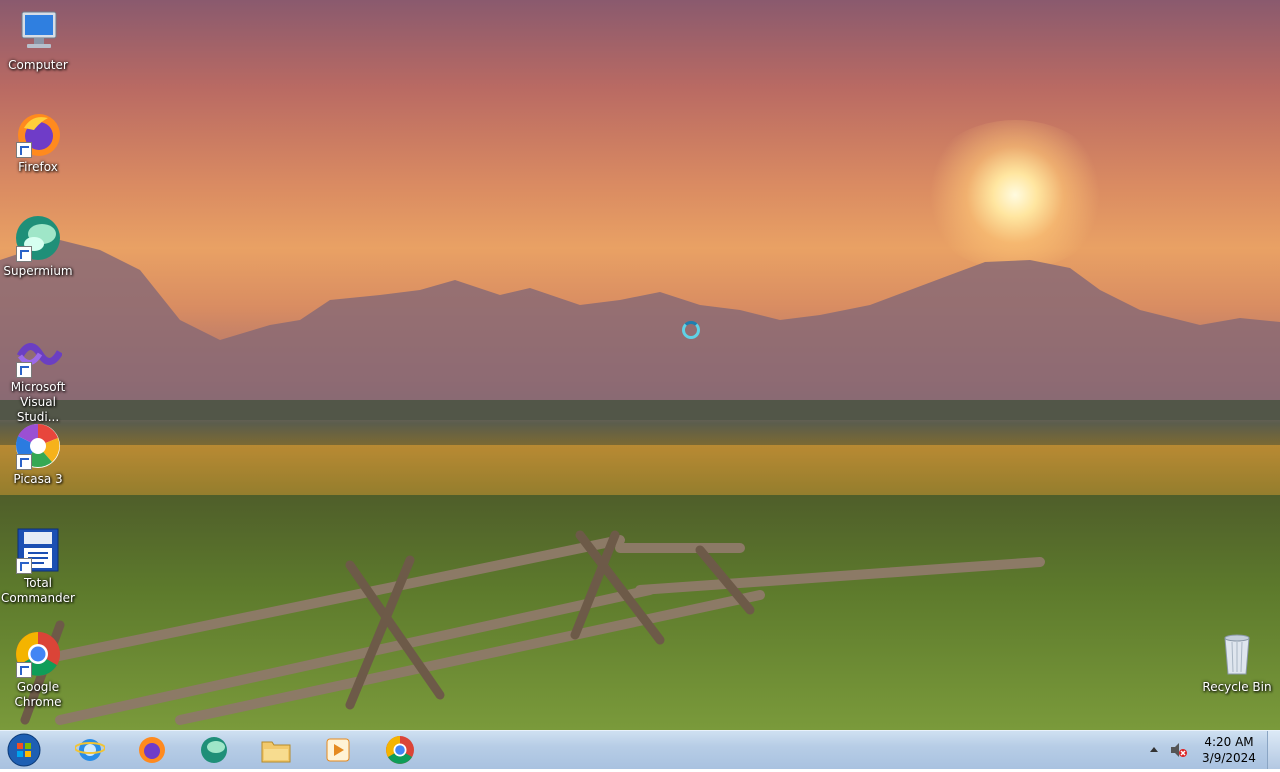 The height and width of the screenshot is (772, 1280). I want to click on file-explorer-icon, so click(276, 752).